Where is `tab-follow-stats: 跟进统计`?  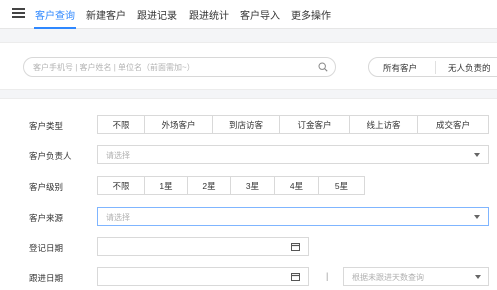
tab-follow-stats: 跟进统计 is located at coordinates (209, 14).